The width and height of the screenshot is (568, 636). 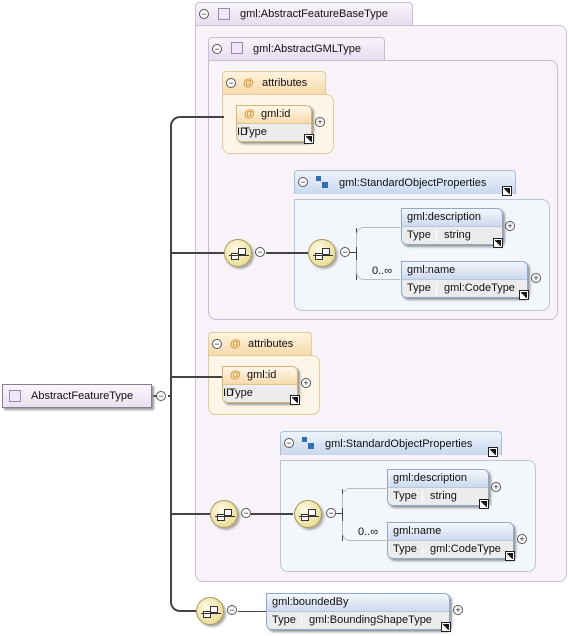 I want to click on element-type-value: gml:BoundingShapeType, so click(x=370, y=620).